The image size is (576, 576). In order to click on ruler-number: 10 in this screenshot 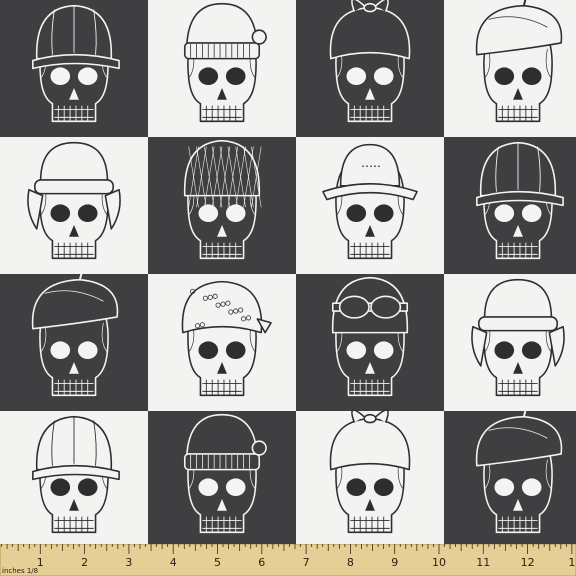, I will do `click(439, 562)`.